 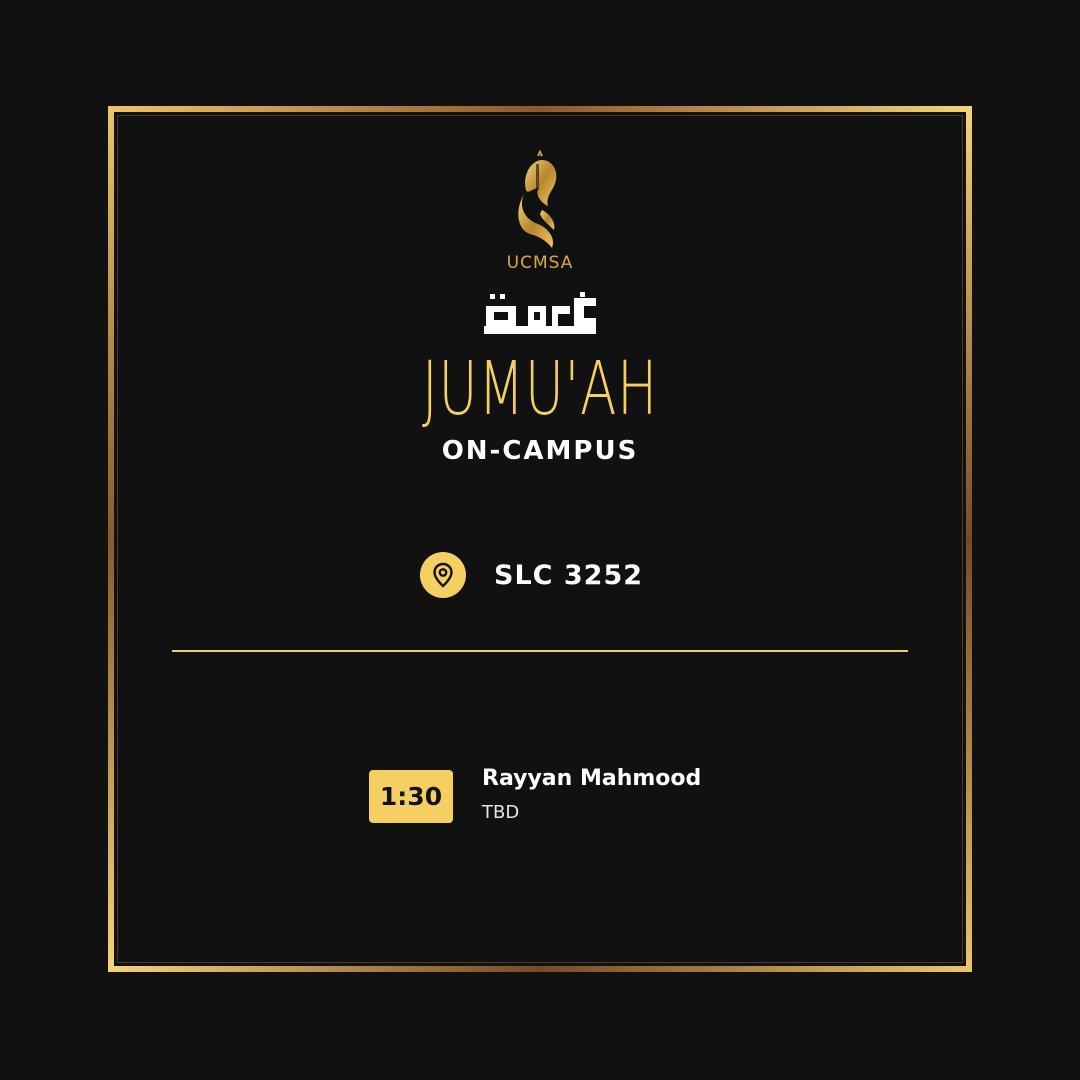 I want to click on ucsa-emblem-icon: UCMSA, so click(x=540, y=211).